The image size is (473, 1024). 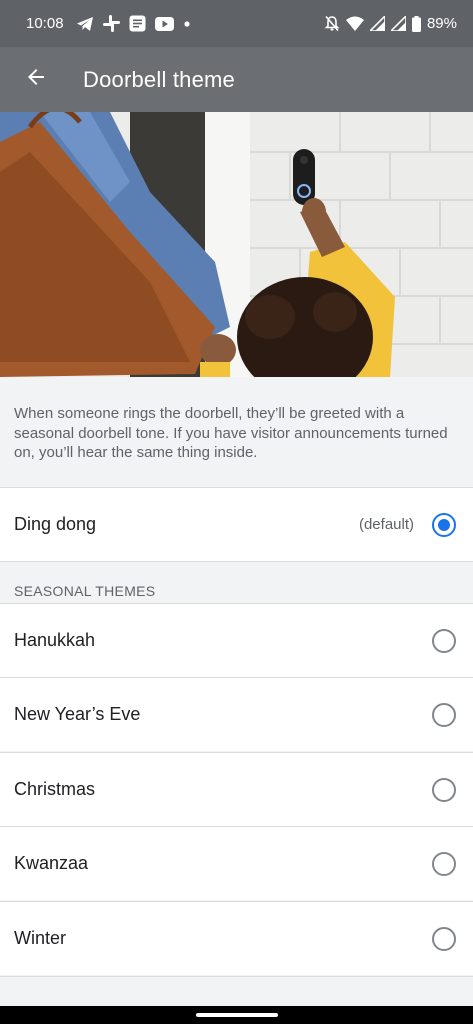 I want to click on option-label: Kwanzaa, so click(x=51, y=863).